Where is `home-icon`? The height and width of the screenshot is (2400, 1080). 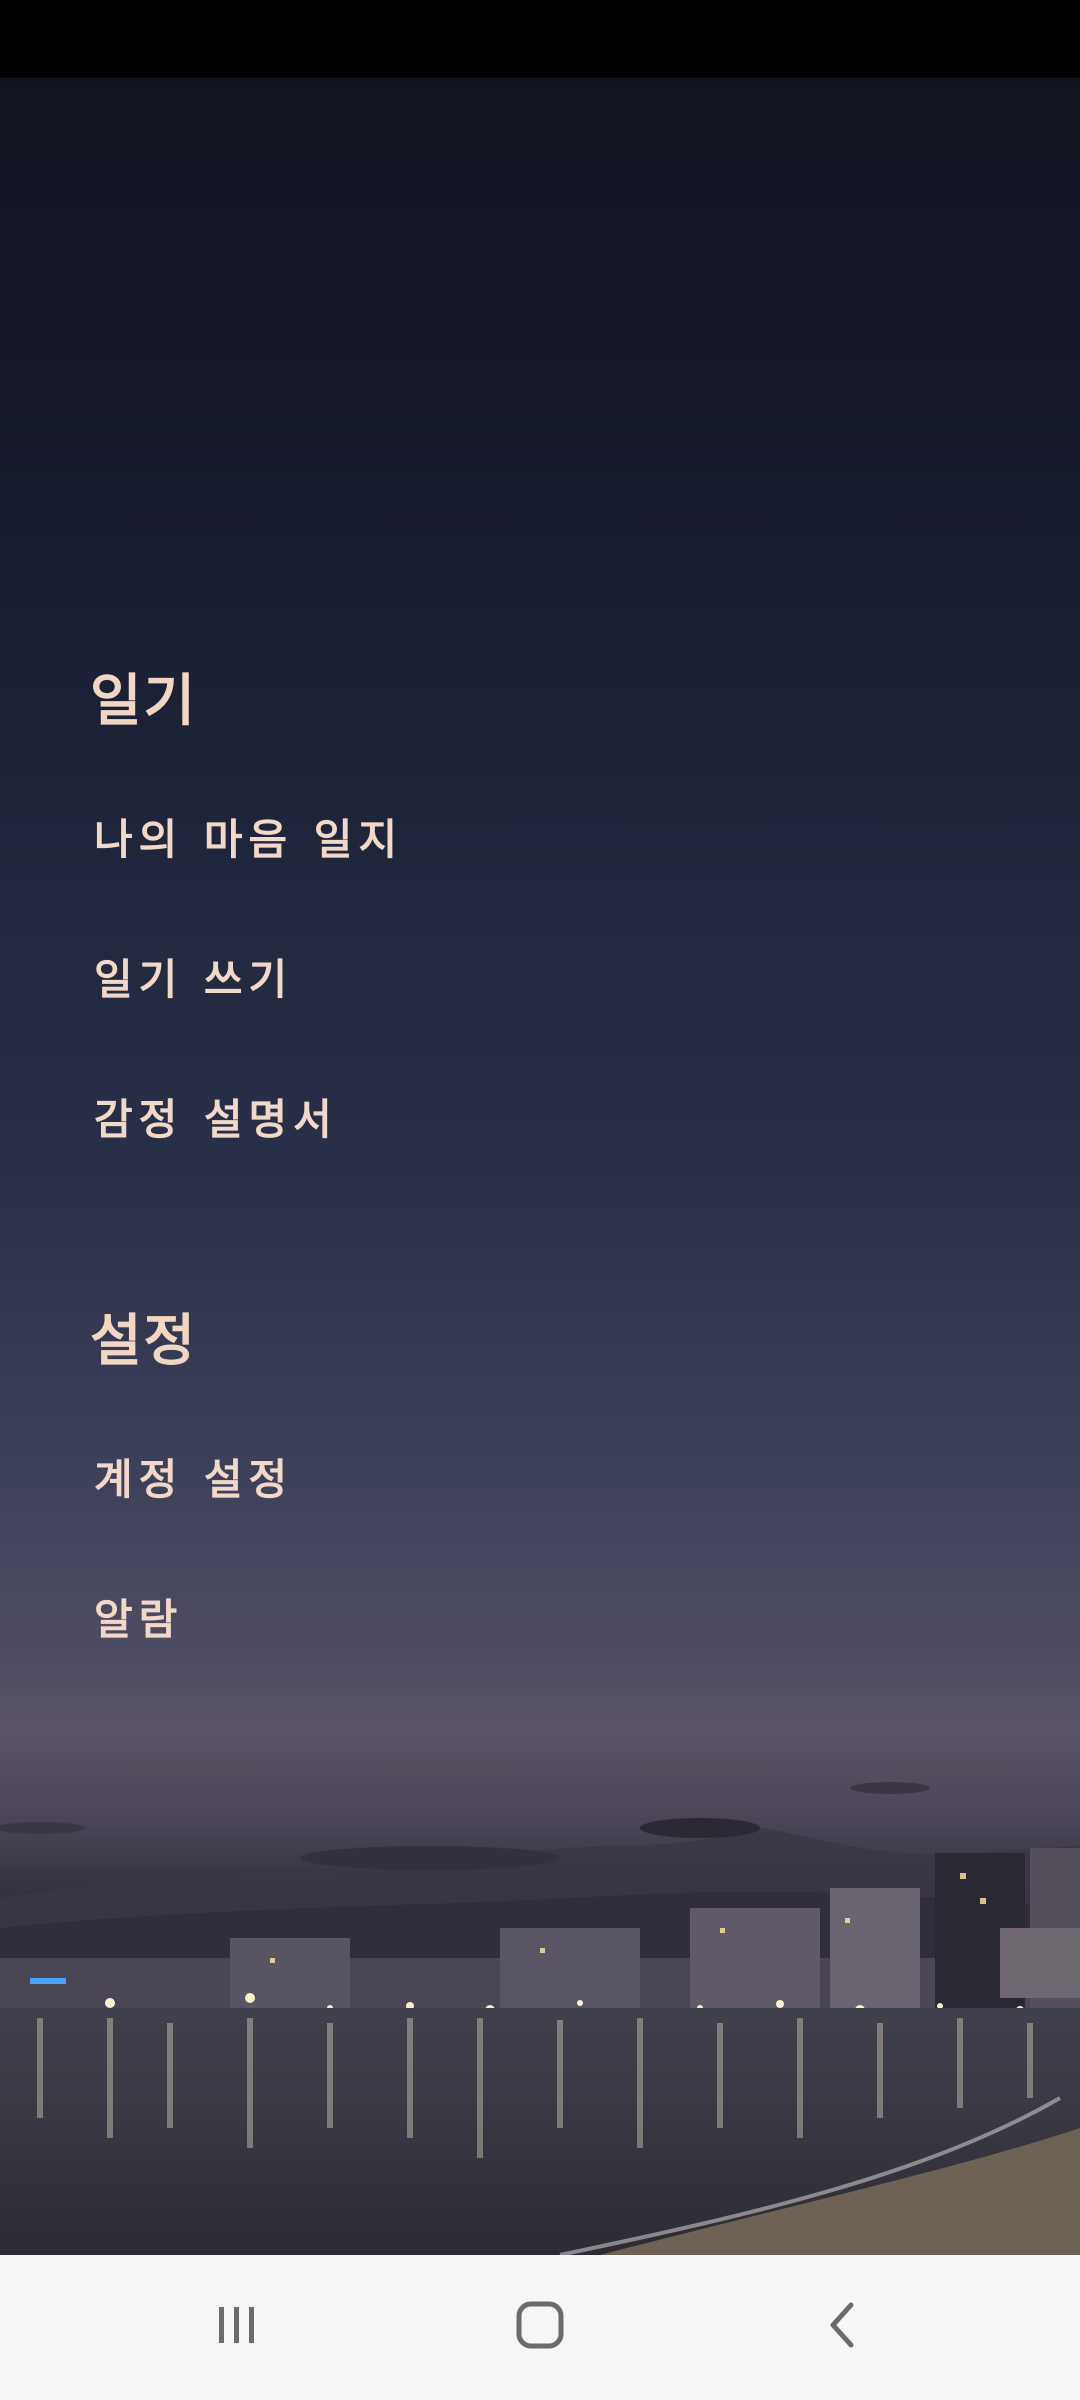
home-icon is located at coordinates (540, 2325).